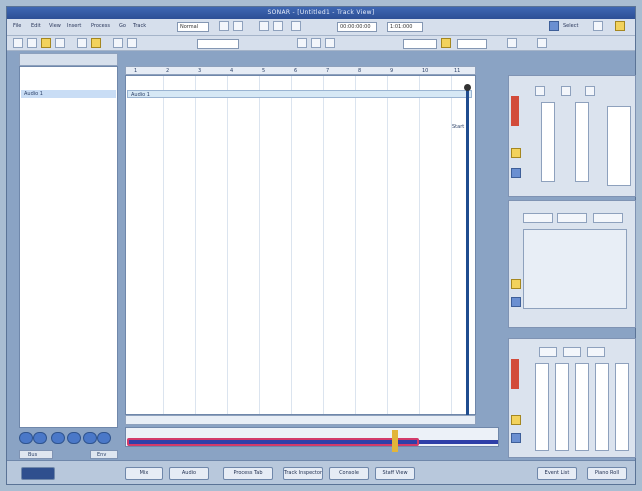 This screenshot has height=491, width=642. Describe the element at coordinates (328, 71) in the screenshot. I see `ruler-tick: 7` at that location.